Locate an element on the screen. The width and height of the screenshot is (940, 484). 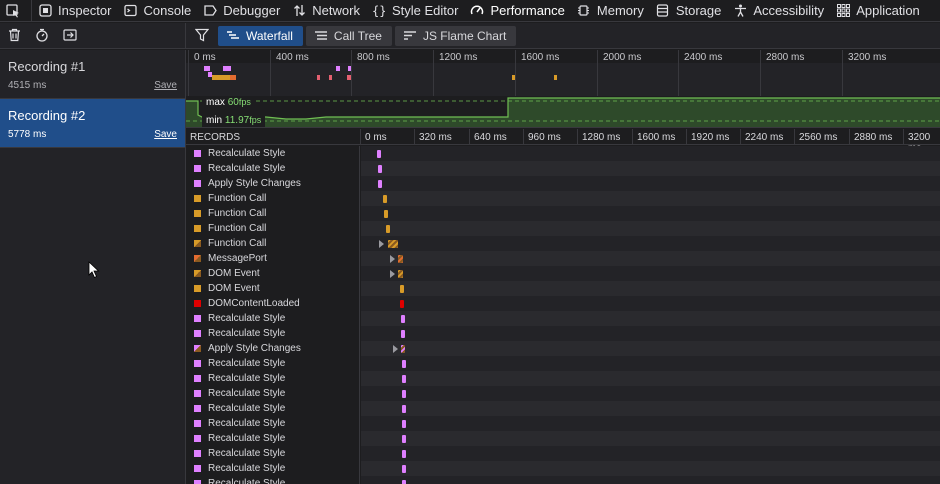
record-label-cell: DOMContentLoaded is located at coordinates (273, 303).